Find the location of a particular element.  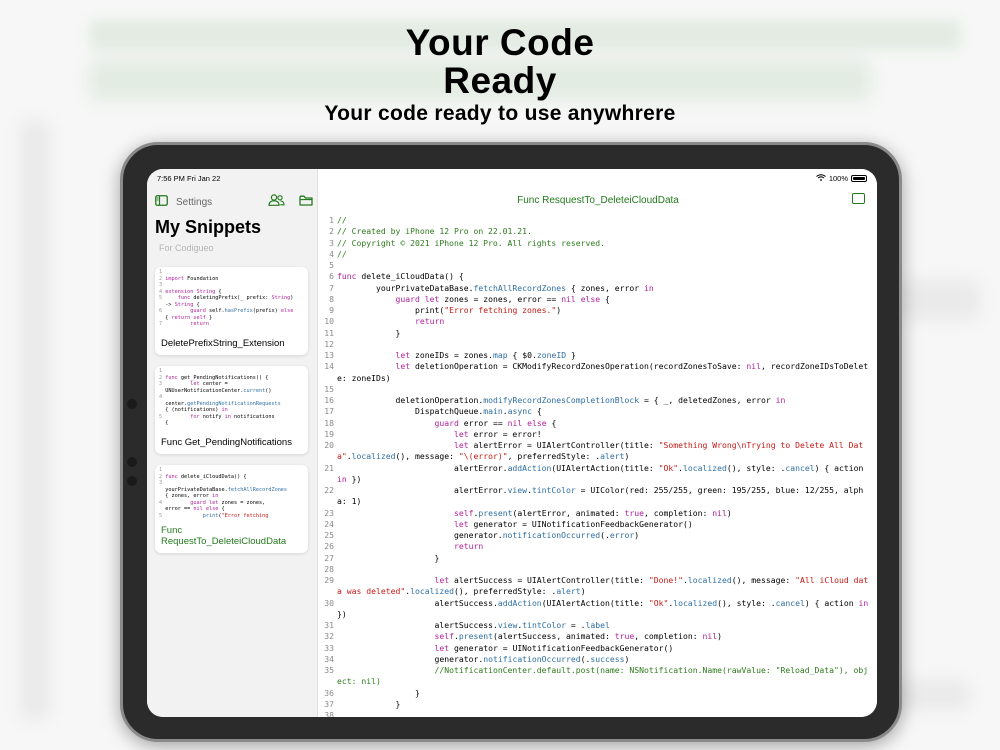

settings-button: Settings is located at coordinates (194, 202).